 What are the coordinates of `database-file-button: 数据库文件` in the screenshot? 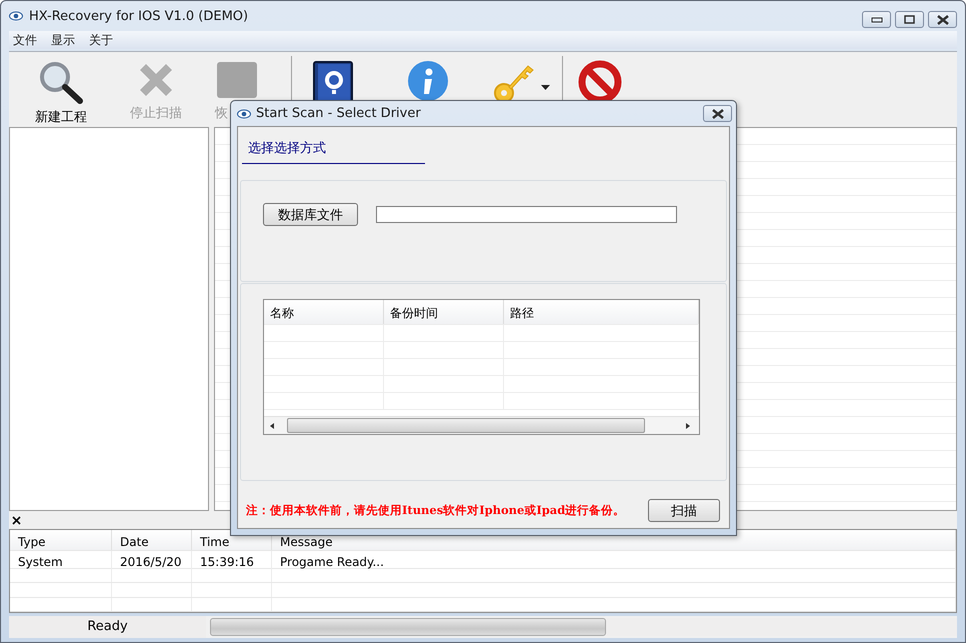 It's located at (310, 214).